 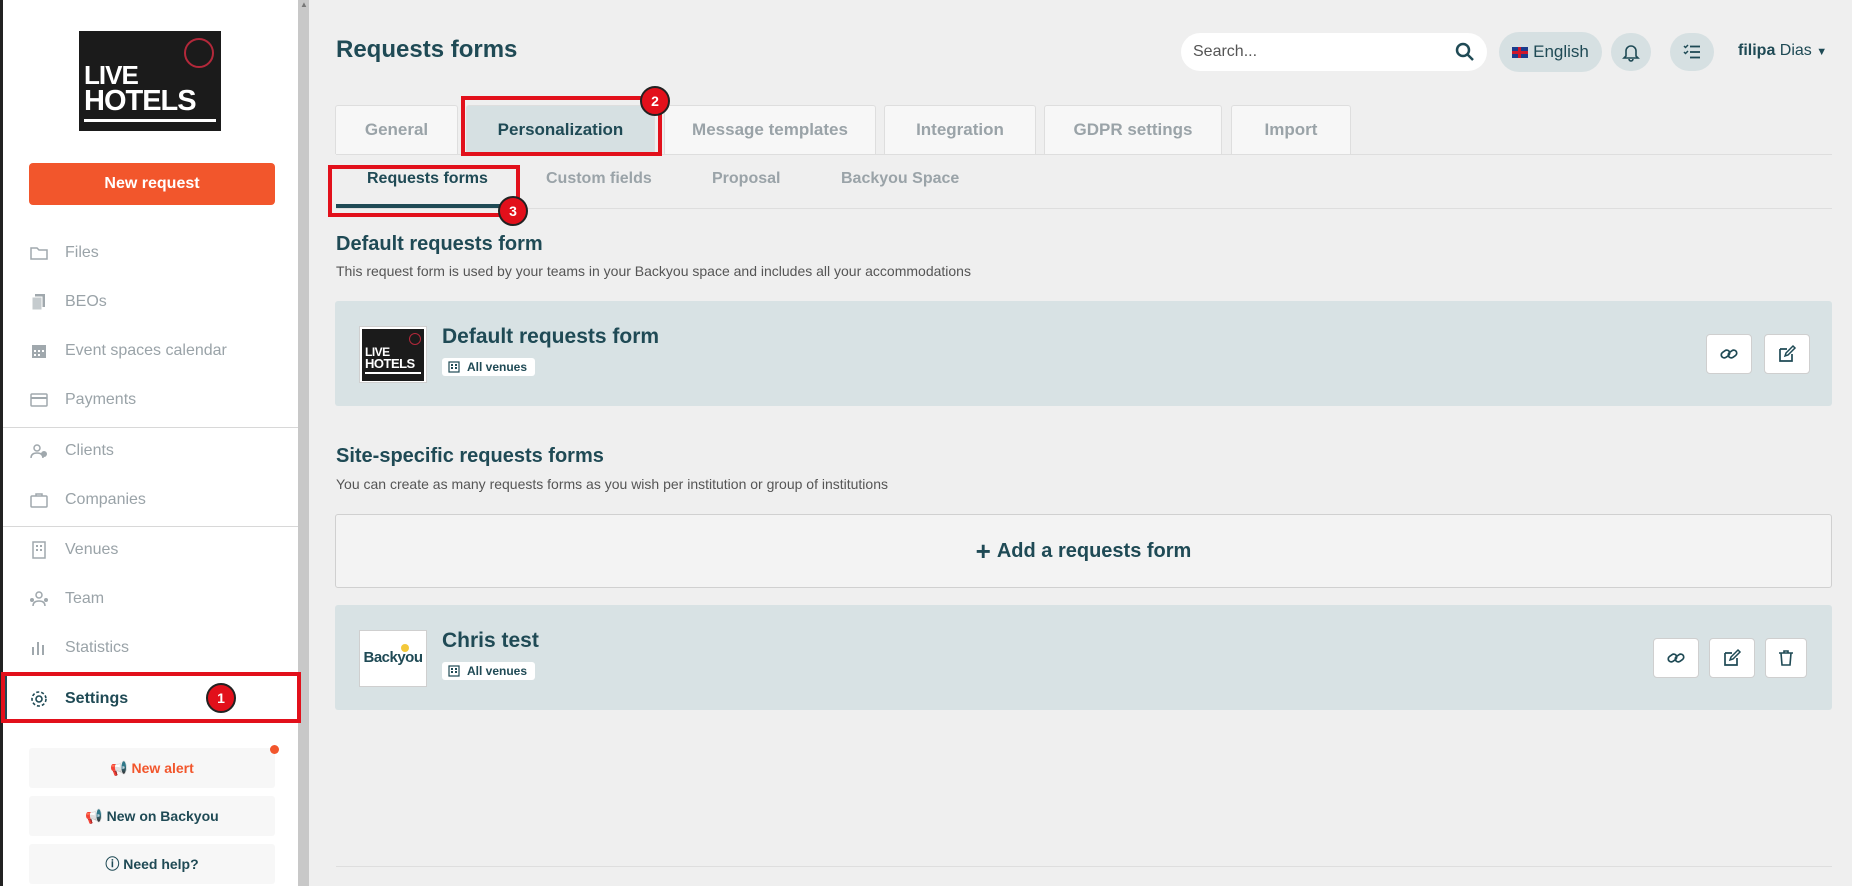 I want to click on search-icon, so click(x=1465, y=52).